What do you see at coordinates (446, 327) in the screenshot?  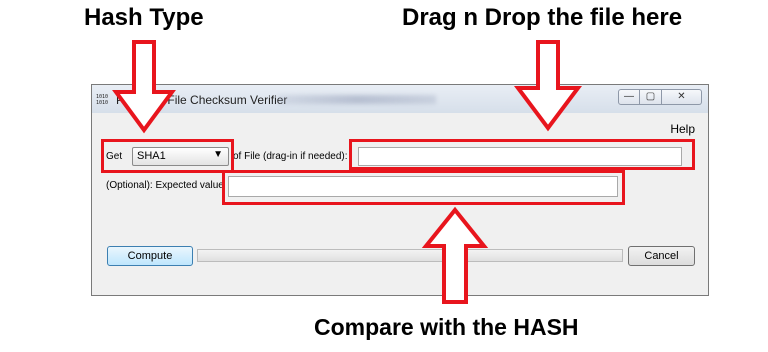 I see `compare-annotation: Compare with the HASH` at bounding box center [446, 327].